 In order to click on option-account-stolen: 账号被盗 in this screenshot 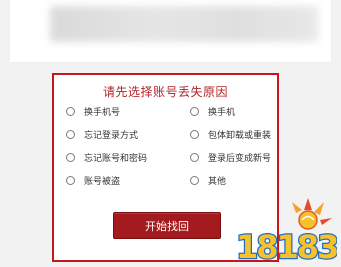, I will do `click(93, 180)`.